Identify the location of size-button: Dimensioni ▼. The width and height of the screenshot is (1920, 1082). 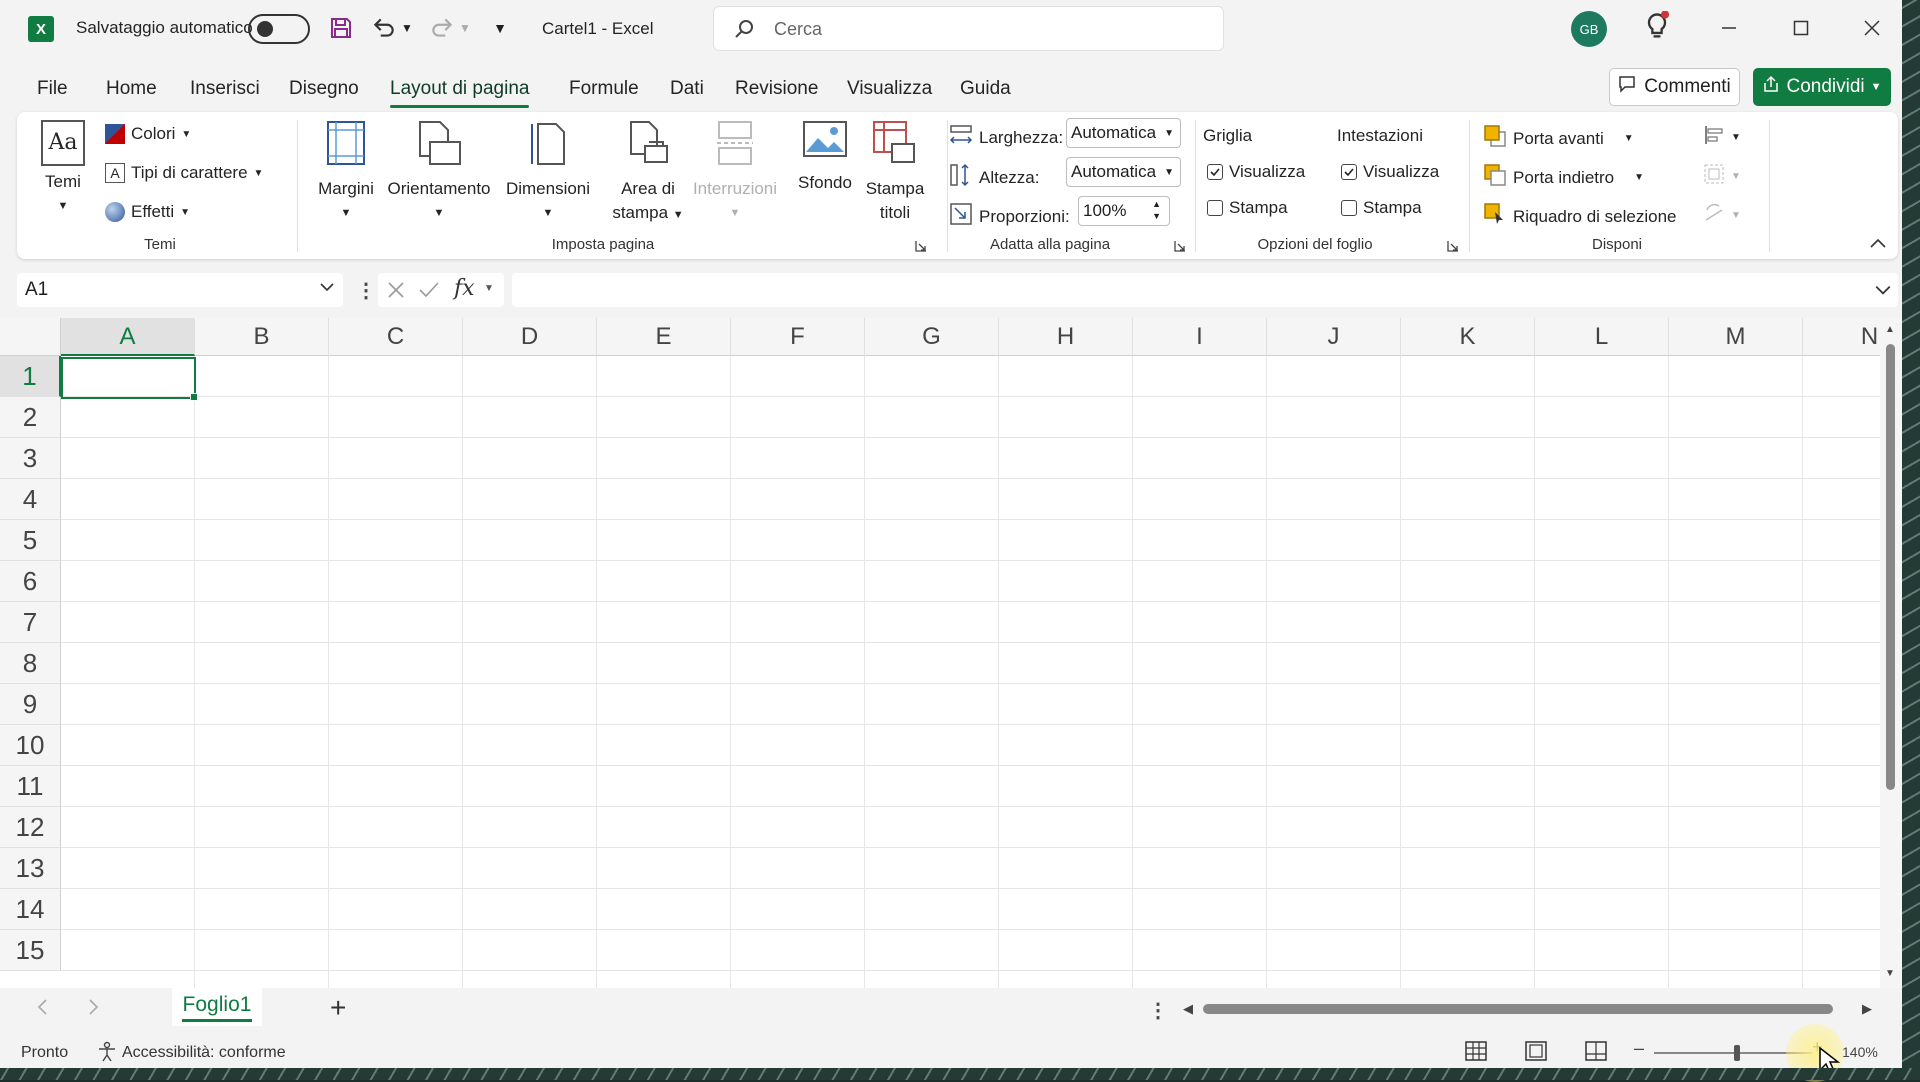
(548, 172).